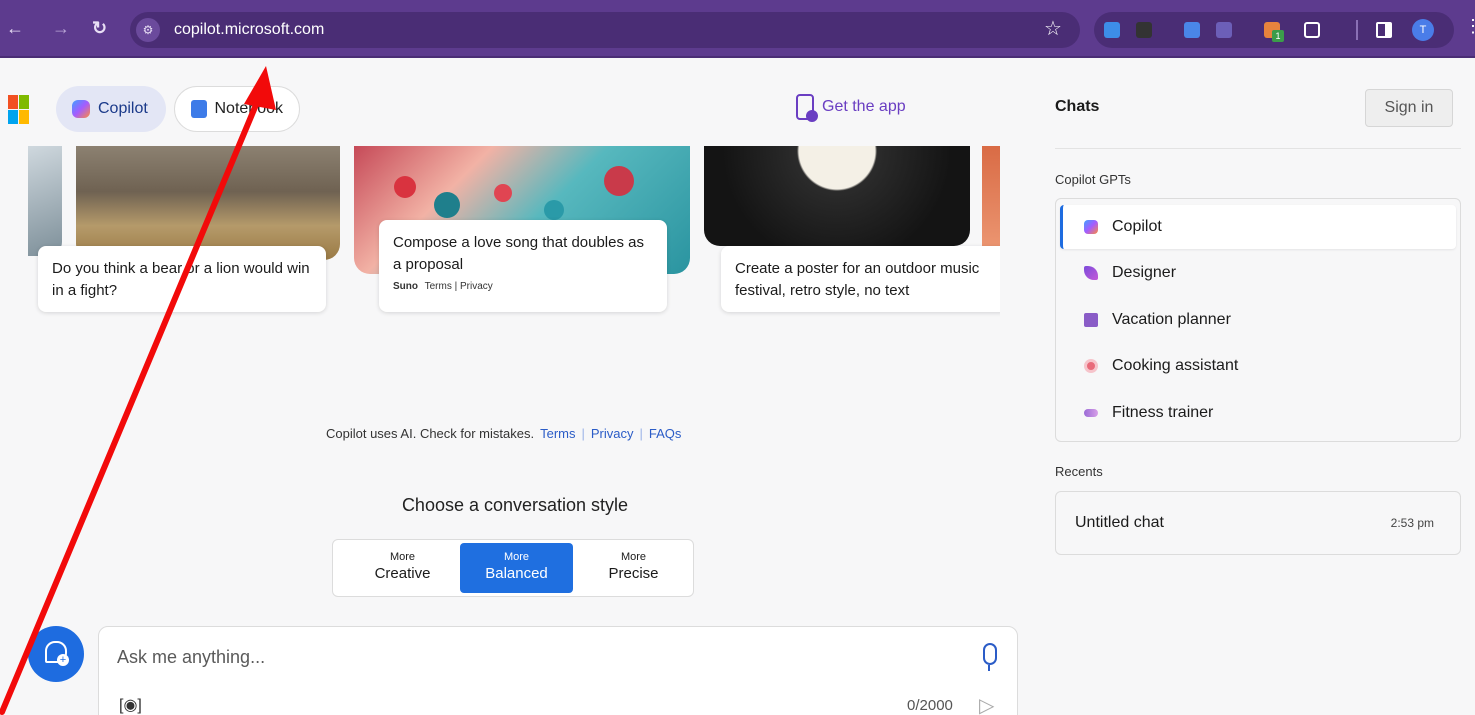  I want to click on address-bar: ⚙ copilot.microsoft.com, so click(605, 30).